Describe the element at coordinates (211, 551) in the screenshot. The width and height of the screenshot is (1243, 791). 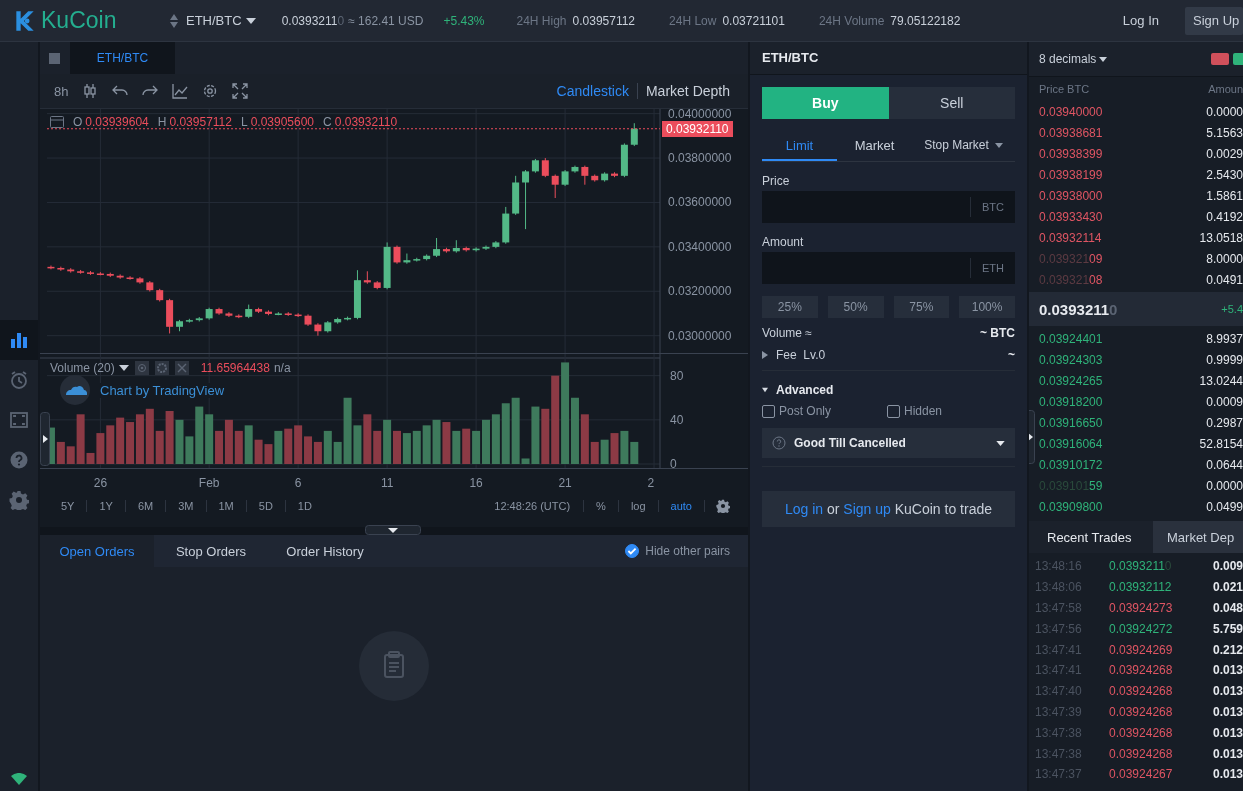
I see `orders-tab: Stop Orders` at that location.